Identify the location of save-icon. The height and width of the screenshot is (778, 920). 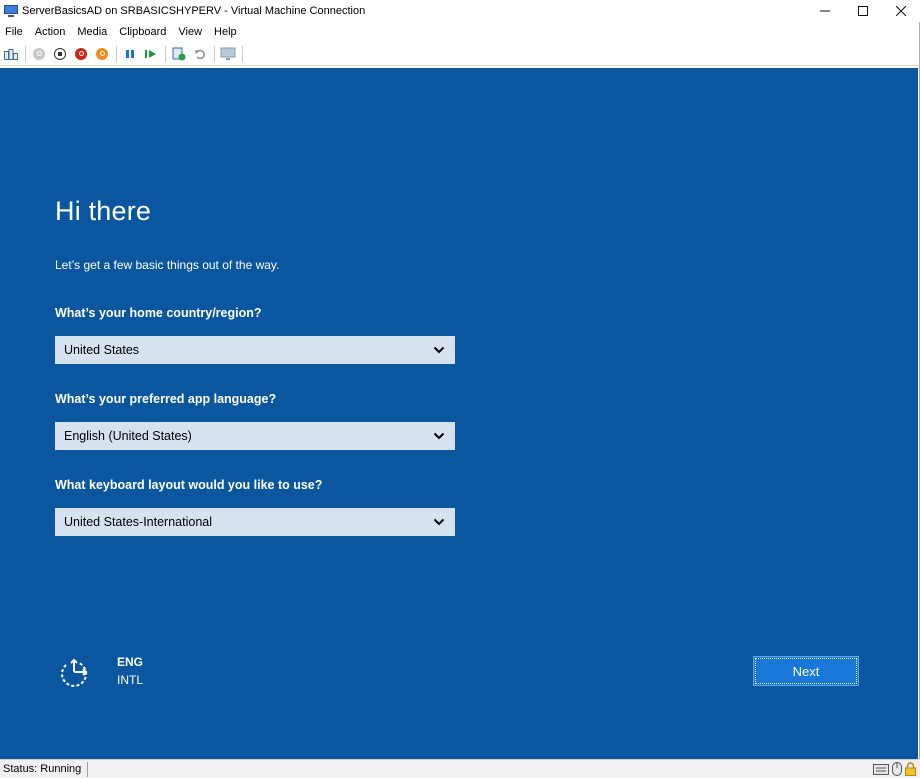
(102, 53).